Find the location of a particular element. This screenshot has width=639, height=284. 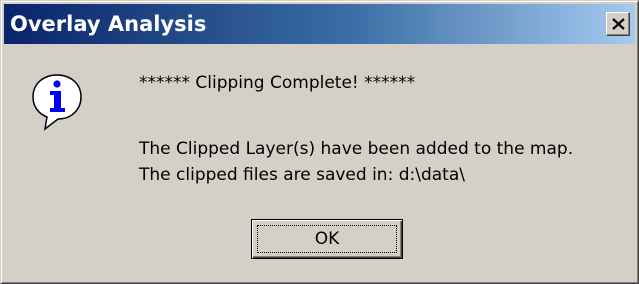

dialog-title: Overlay Analysis is located at coordinates (108, 24).